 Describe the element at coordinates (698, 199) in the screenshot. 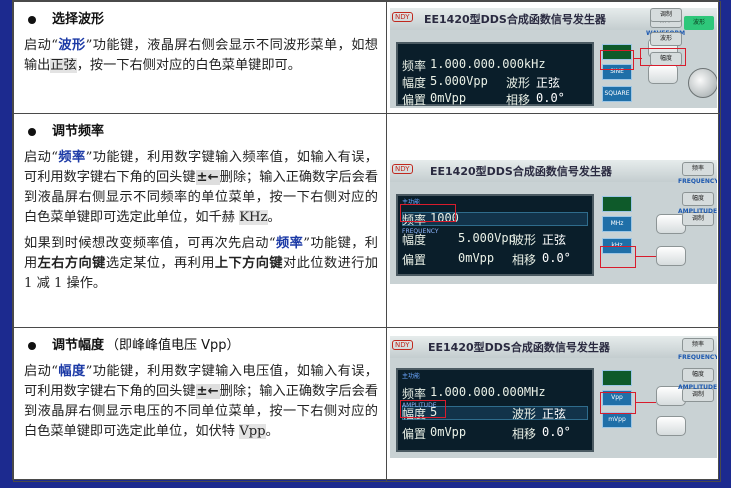

I see `function-key: 幅度` at that location.